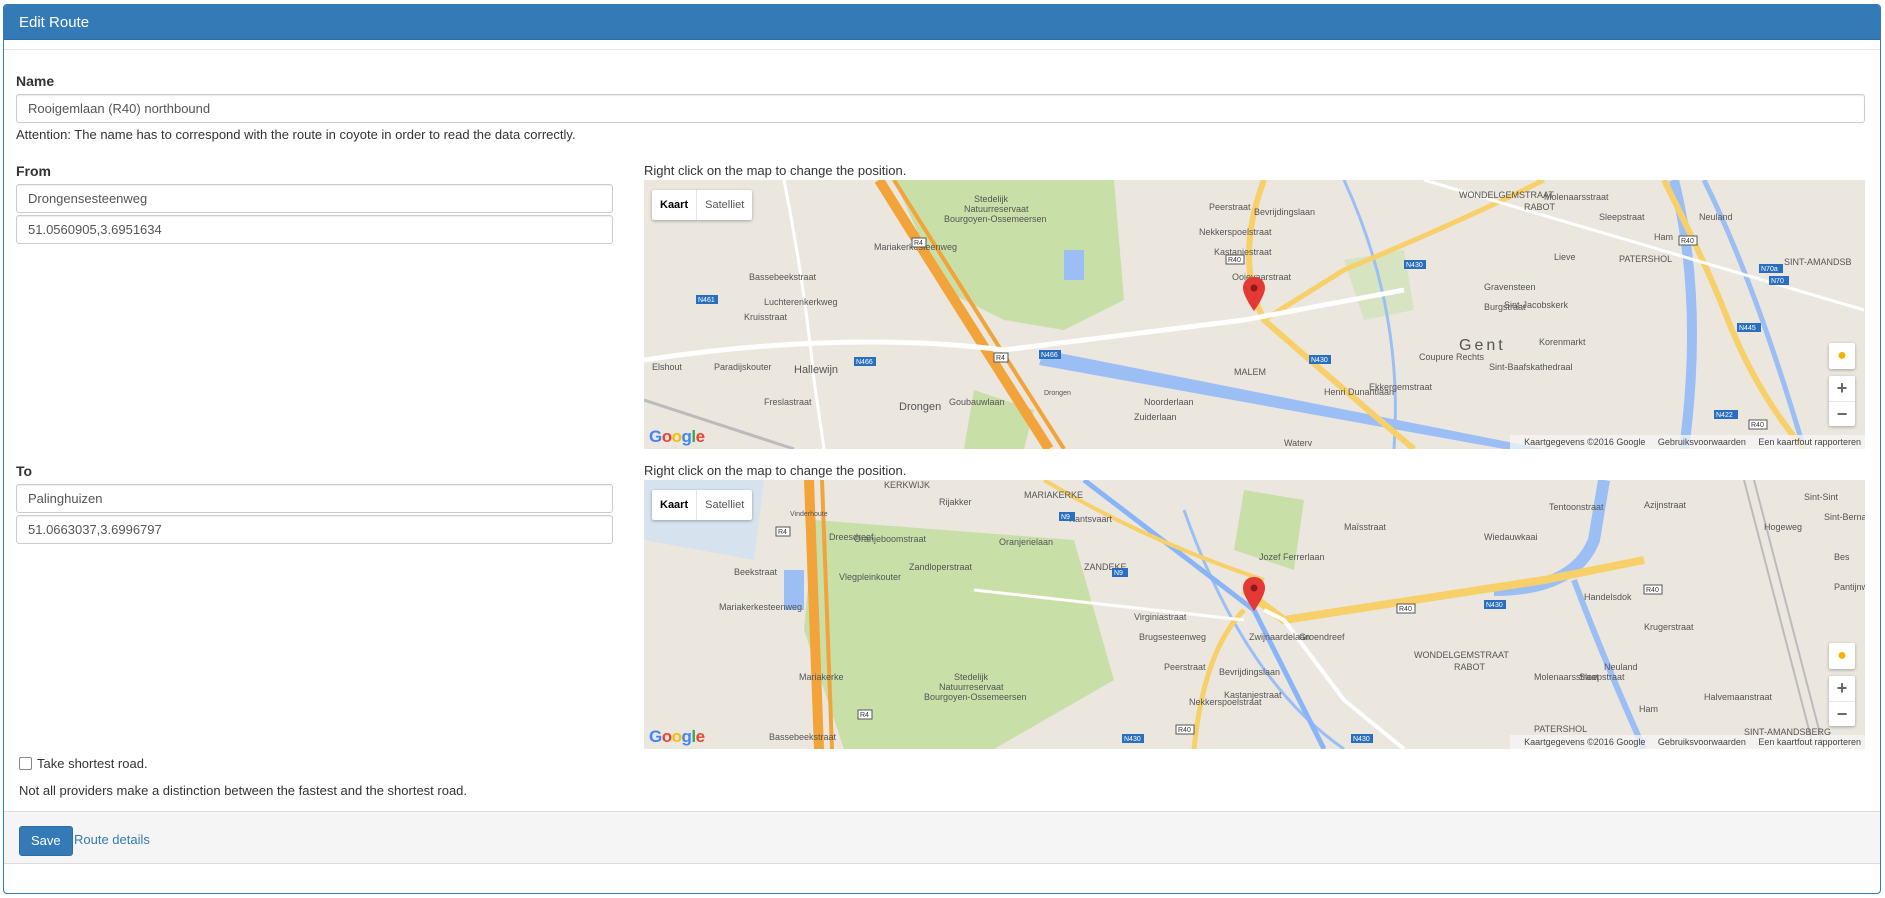 This screenshot has height=898, width=1885. Describe the element at coordinates (1452, 357) in the screenshot. I see `map-label: Coupure Rechts` at that location.